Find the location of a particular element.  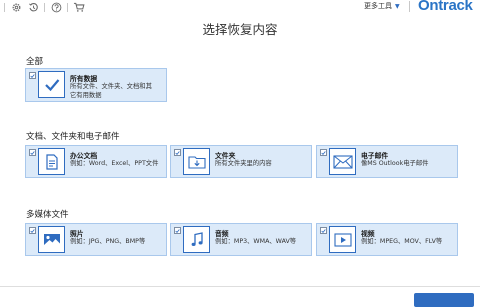

card-description: 例如：JPG、PNG、BMP等 is located at coordinates (108, 241).